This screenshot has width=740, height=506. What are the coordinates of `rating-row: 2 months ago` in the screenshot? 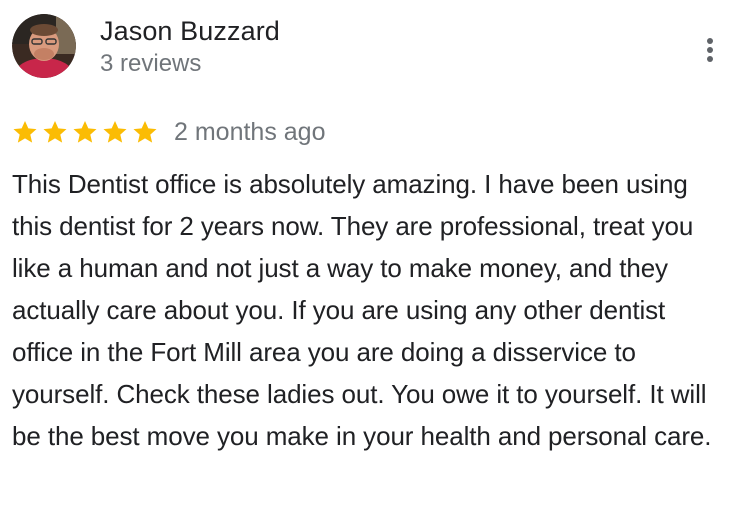 It's located at (169, 132).